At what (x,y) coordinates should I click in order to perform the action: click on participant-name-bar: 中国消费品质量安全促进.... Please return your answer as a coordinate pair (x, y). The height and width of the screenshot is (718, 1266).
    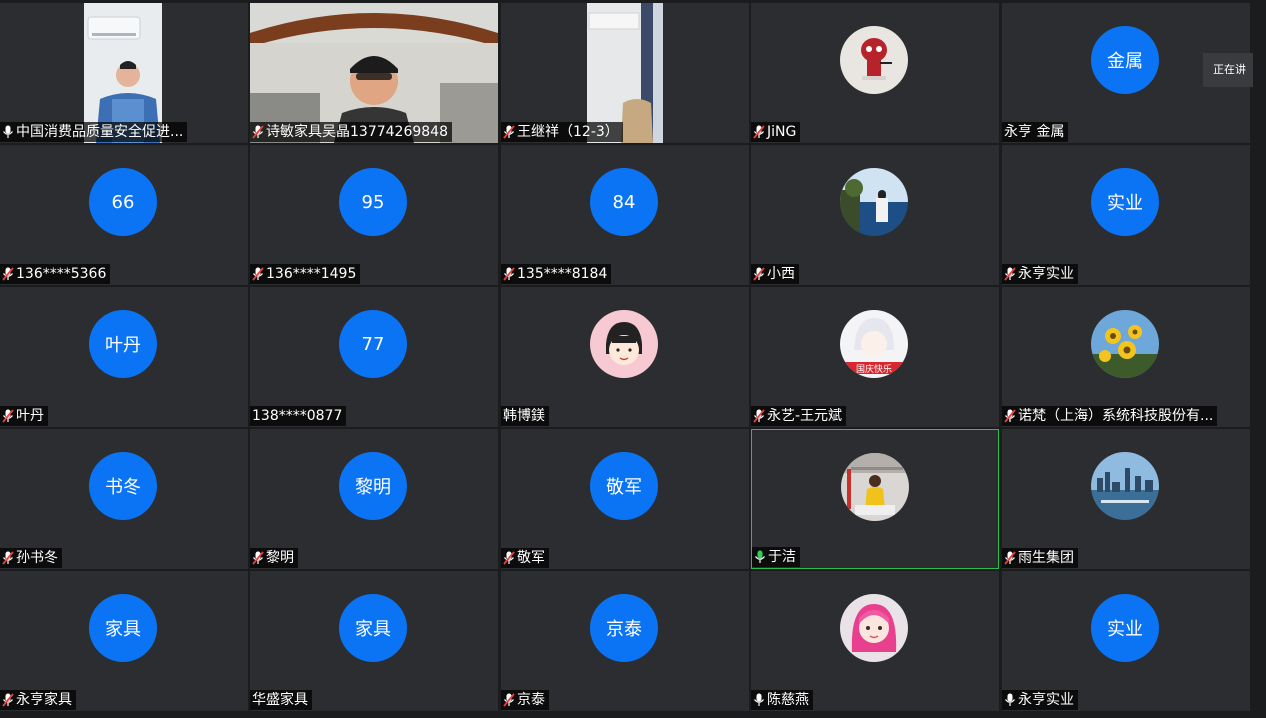
    Looking at the image, I should click on (94, 132).